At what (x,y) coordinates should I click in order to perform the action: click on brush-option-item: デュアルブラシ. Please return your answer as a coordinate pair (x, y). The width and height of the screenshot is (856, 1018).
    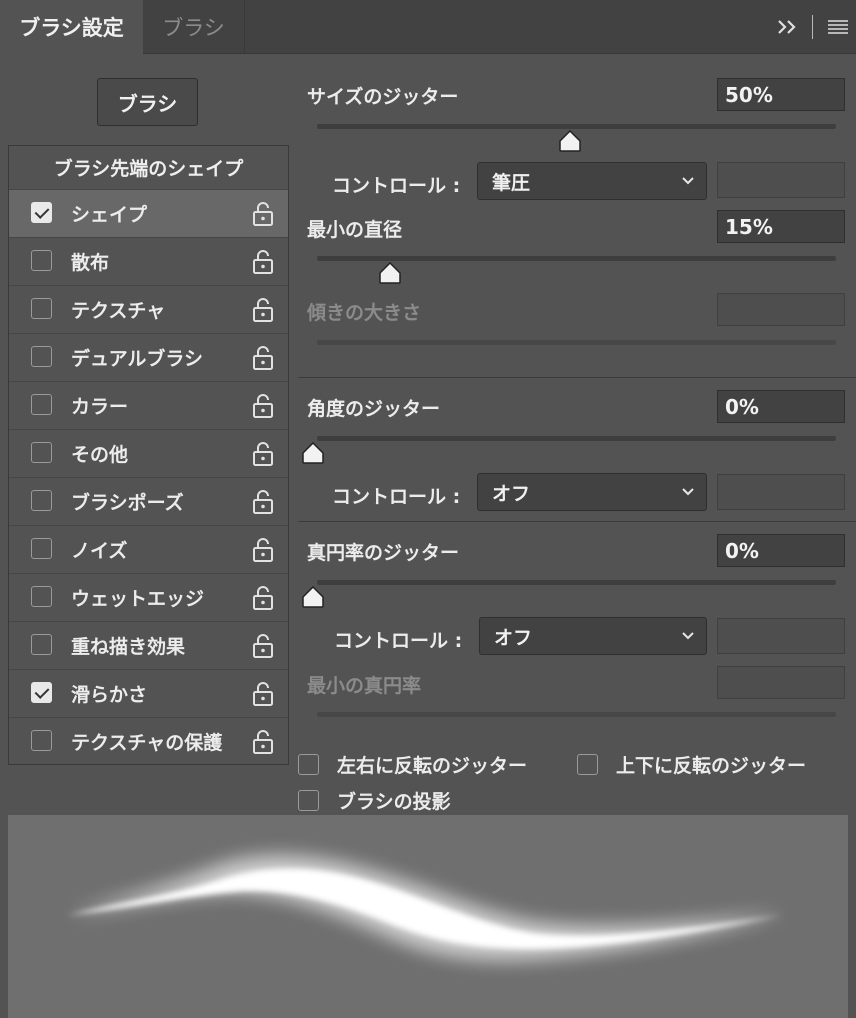
    Looking at the image, I should click on (148, 357).